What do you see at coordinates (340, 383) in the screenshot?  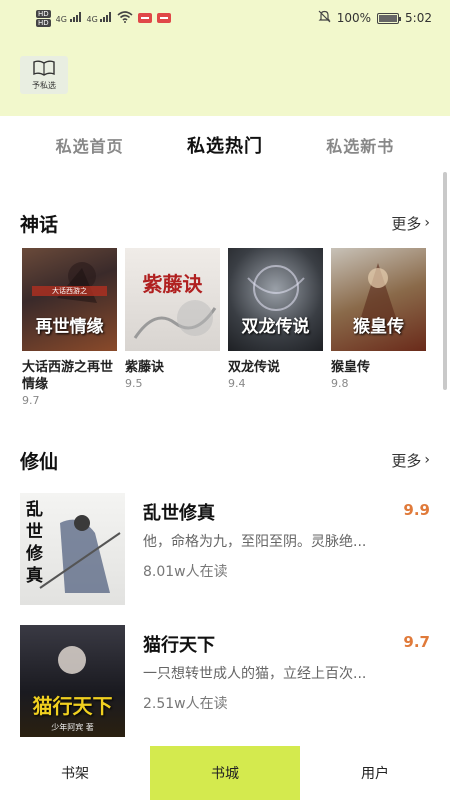 I see `book-score: 9.8` at bounding box center [340, 383].